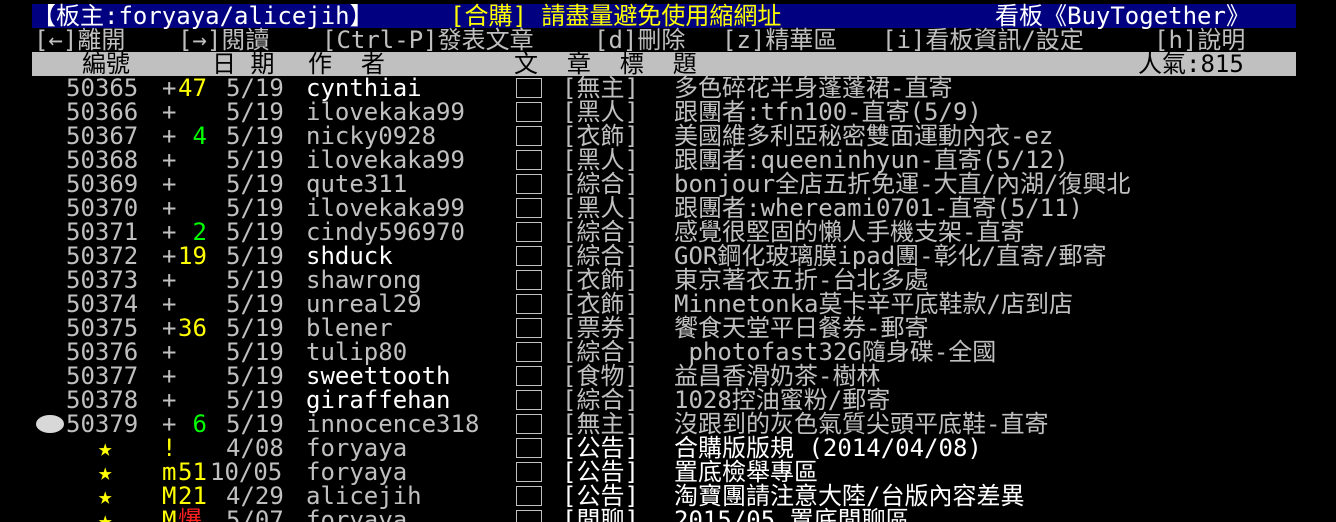  What do you see at coordinates (192, 424) in the screenshot?
I see `push-count: 6` at bounding box center [192, 424].